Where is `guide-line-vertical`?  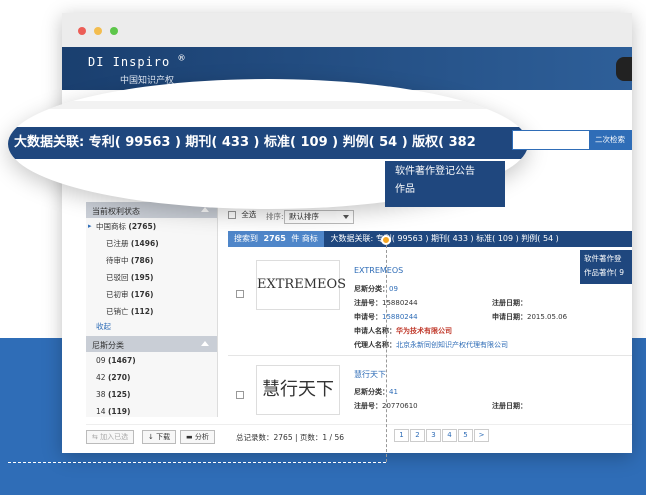
guide-line-vertical is located at coordinates (386, 351).